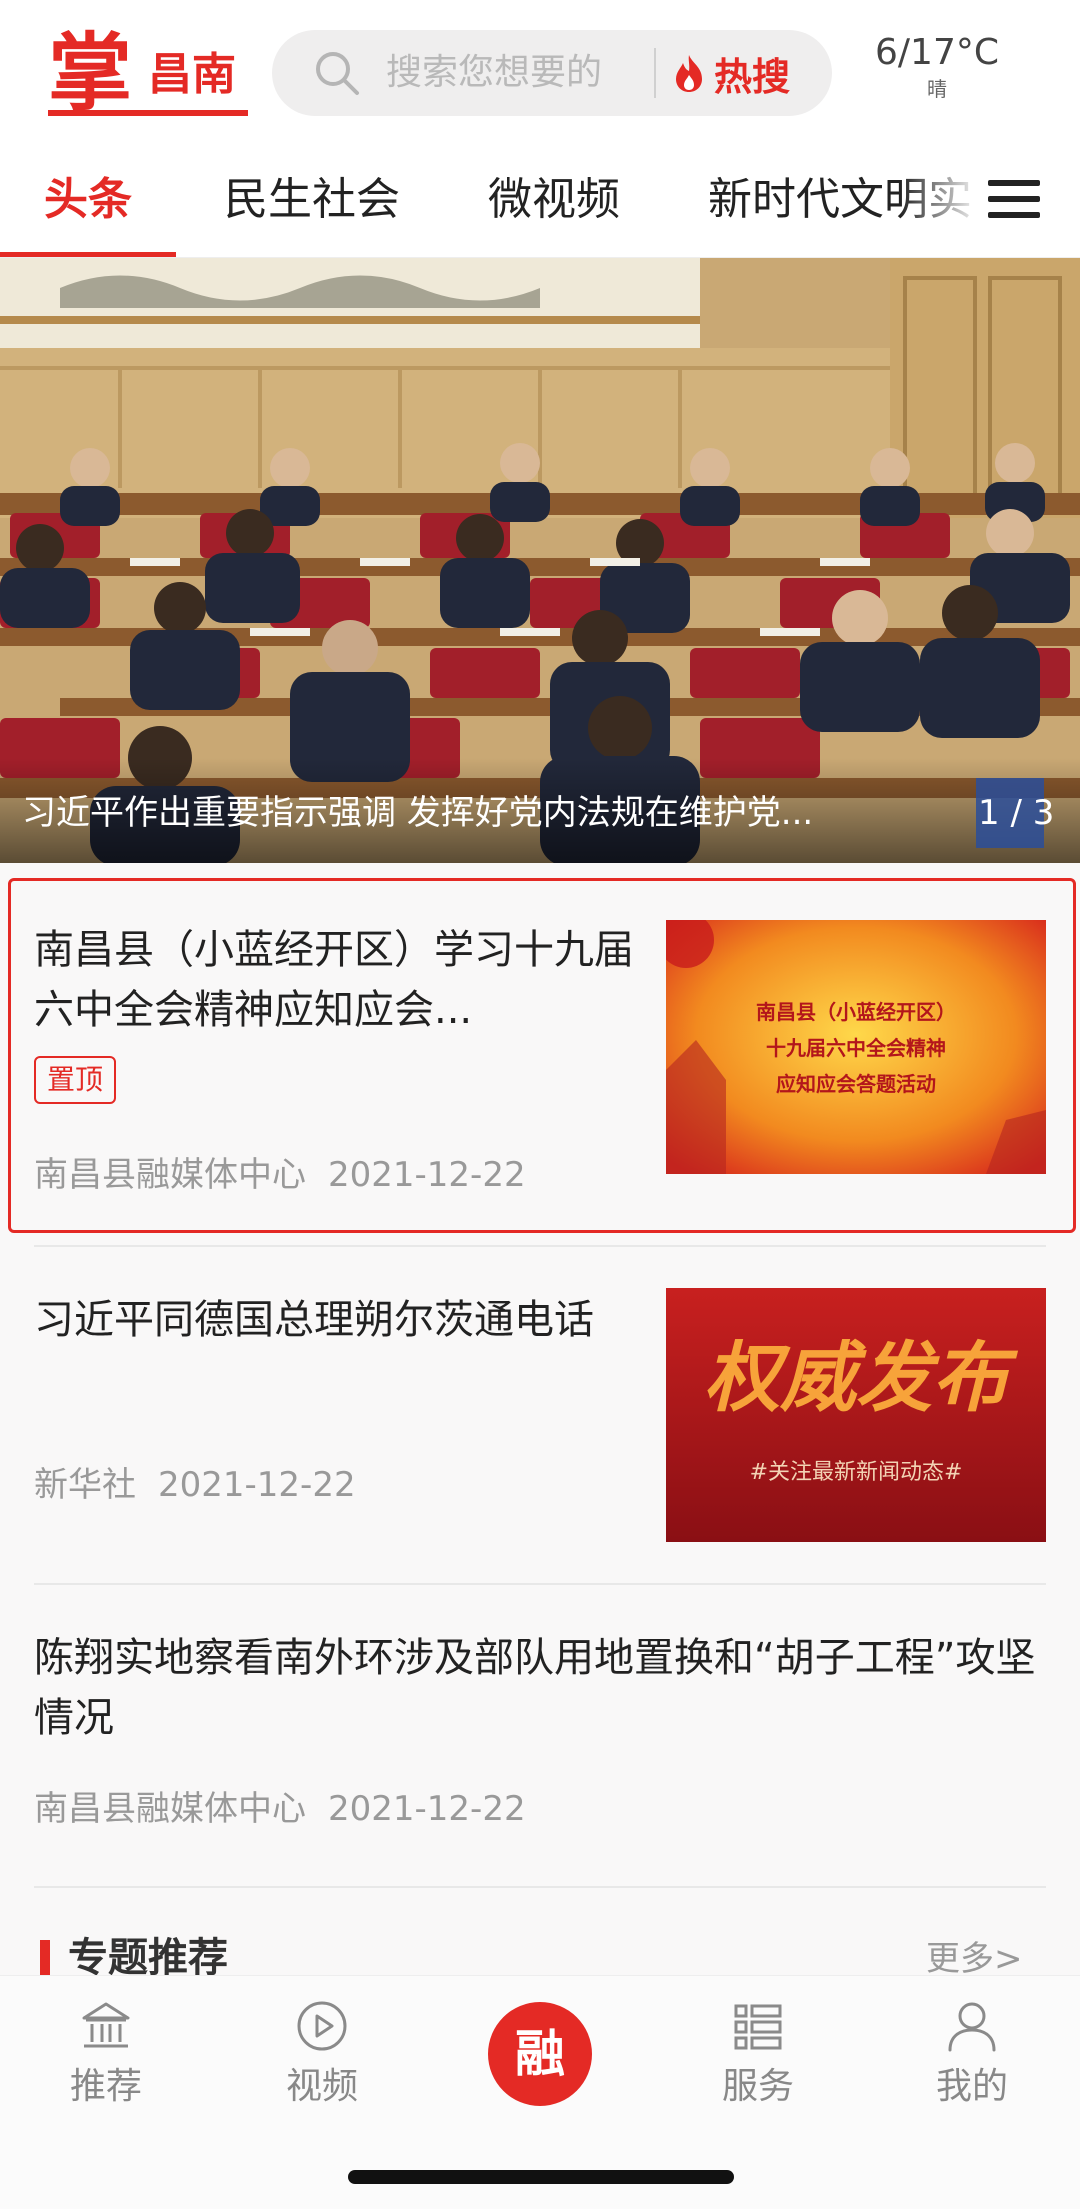  Describe the element at coordinates (937, 89) in the screenshot. I see `weather-condition: 晴` at that location.